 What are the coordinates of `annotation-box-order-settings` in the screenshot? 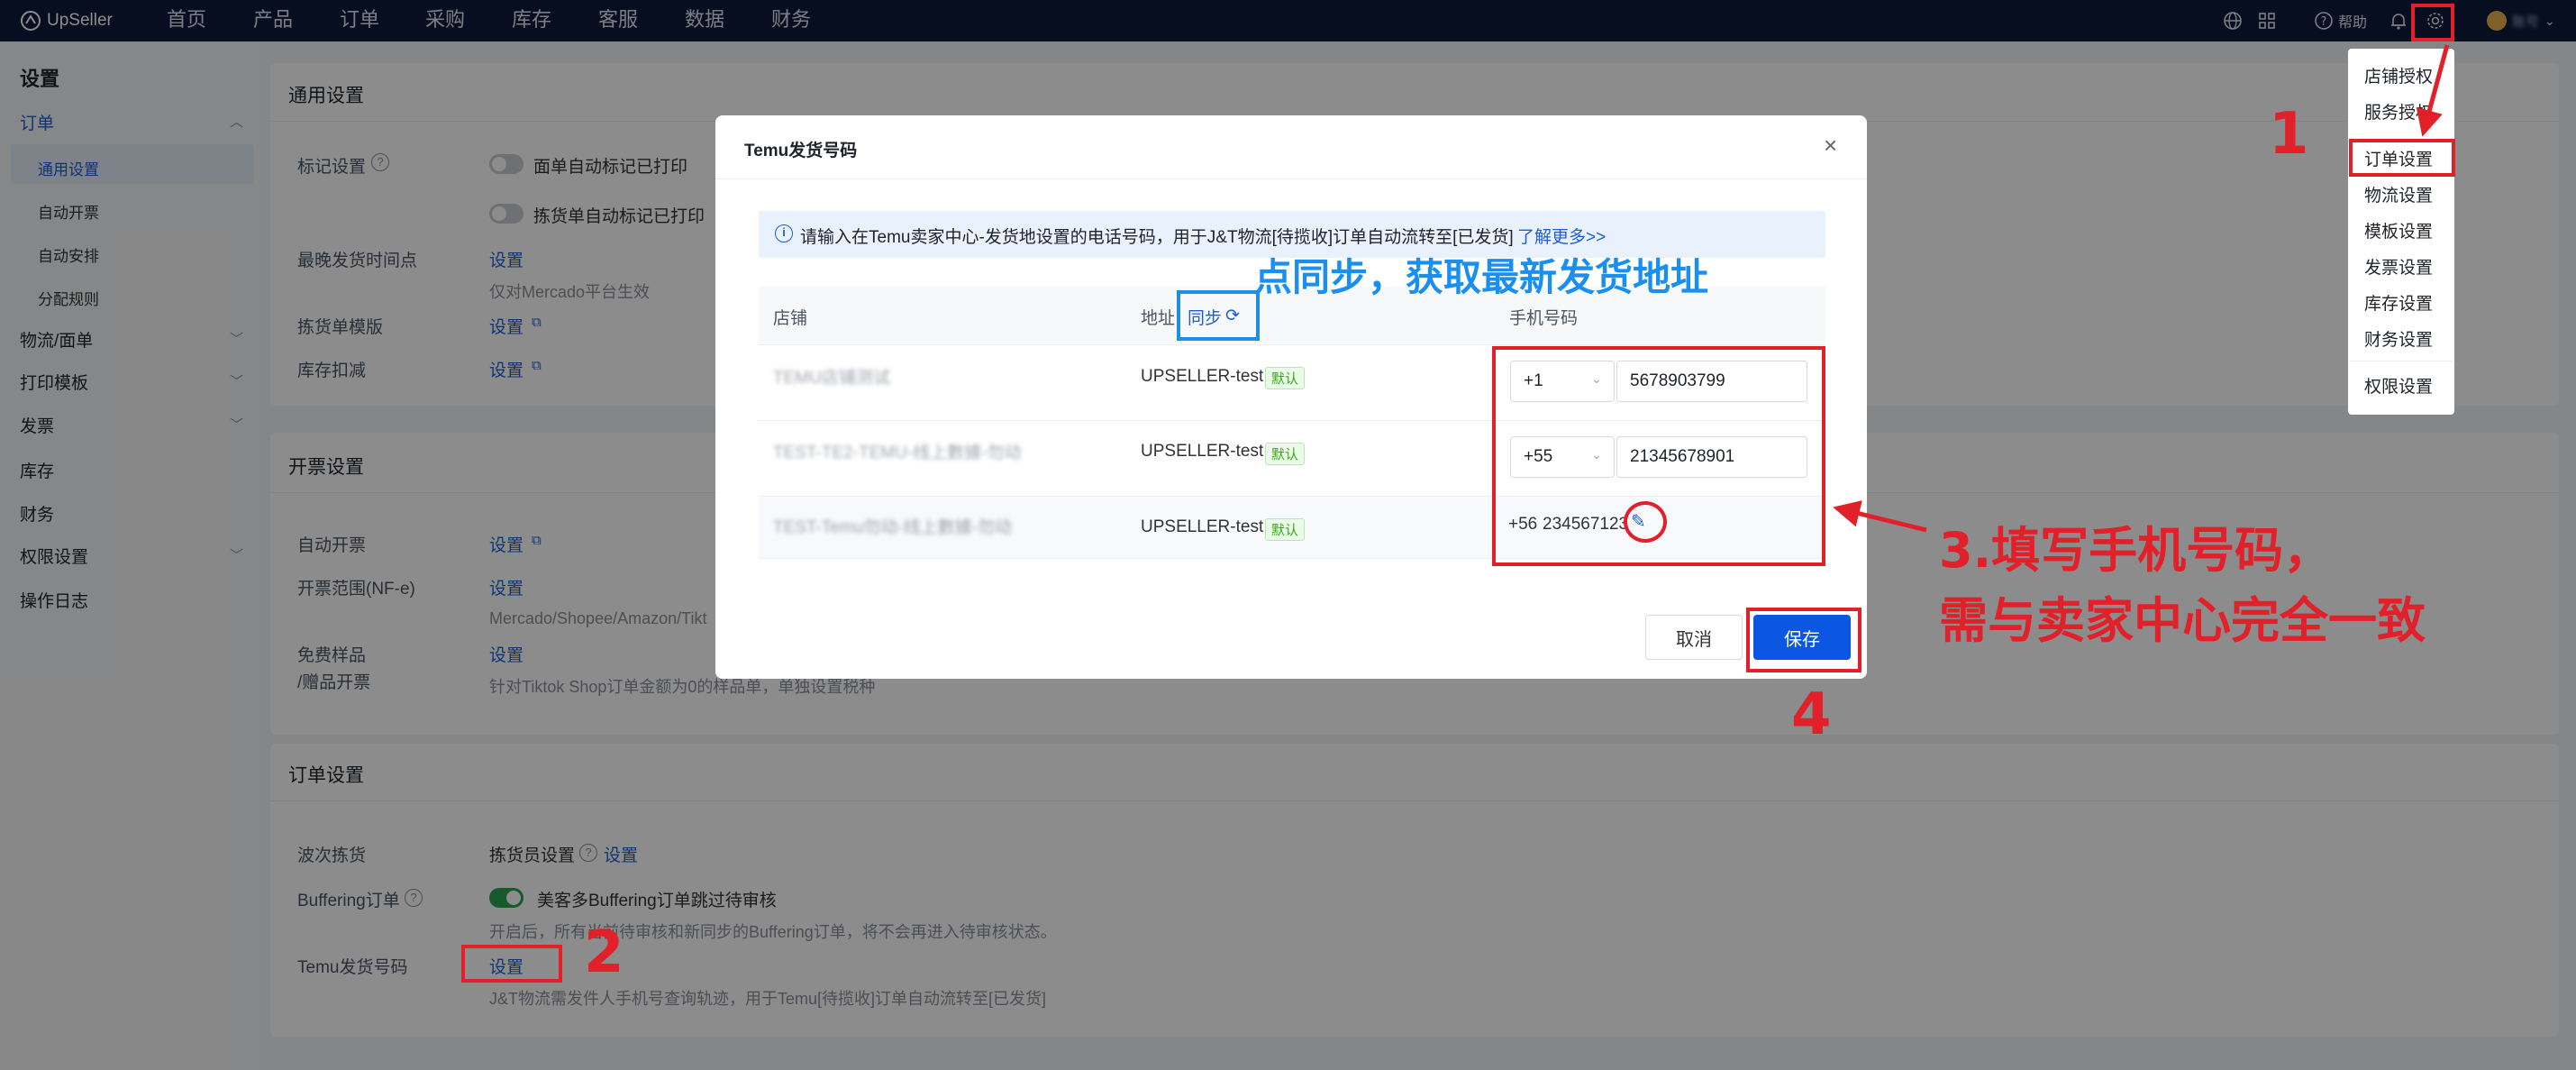 It's located at (2402, 158).